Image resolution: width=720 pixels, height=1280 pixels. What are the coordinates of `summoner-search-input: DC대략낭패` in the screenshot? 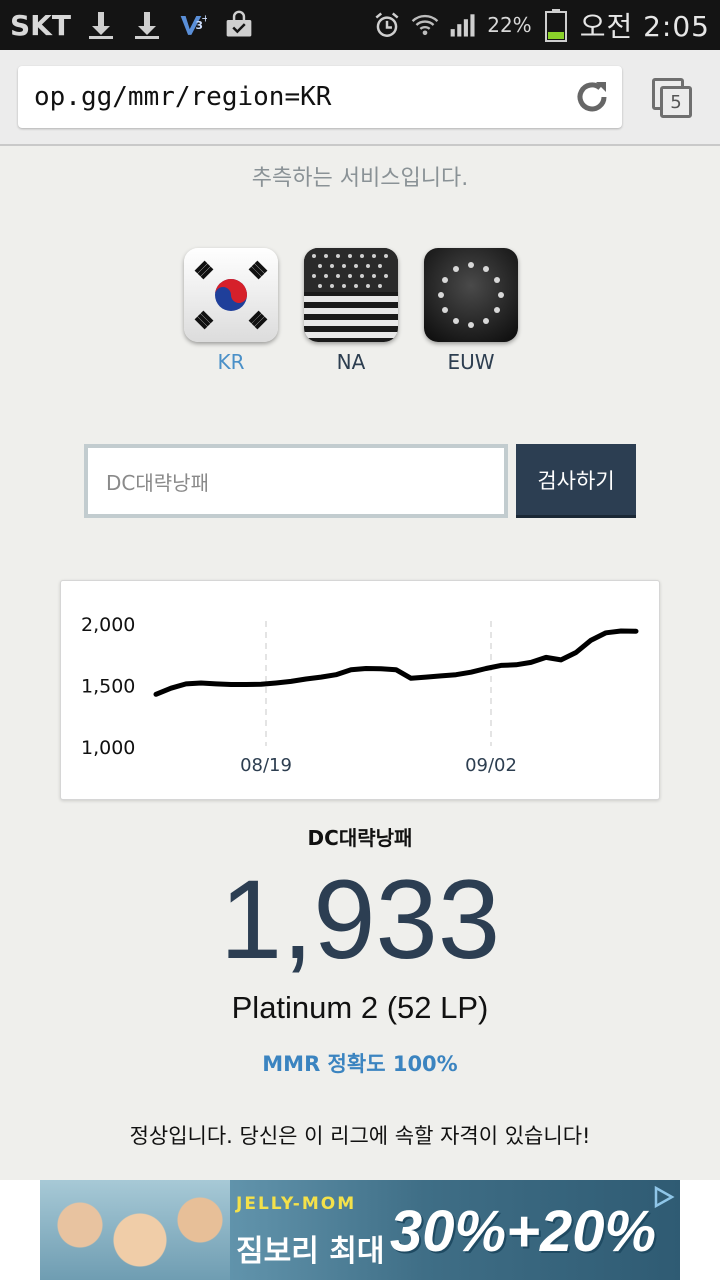 It's located at (296, 481).